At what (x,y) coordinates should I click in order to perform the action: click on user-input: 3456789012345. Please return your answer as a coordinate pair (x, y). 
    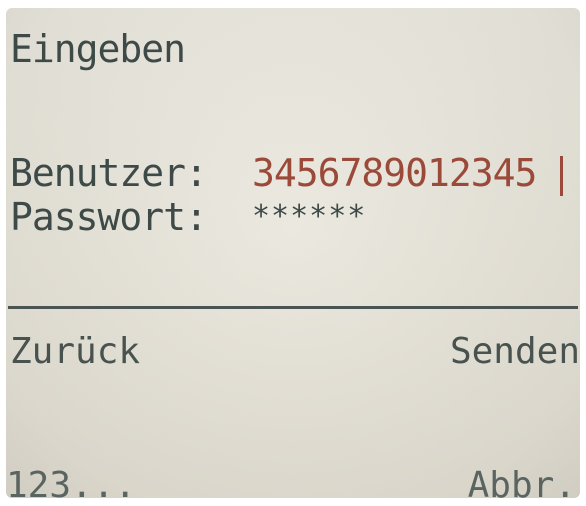
    Looking at the image, I should click on (394, 173).